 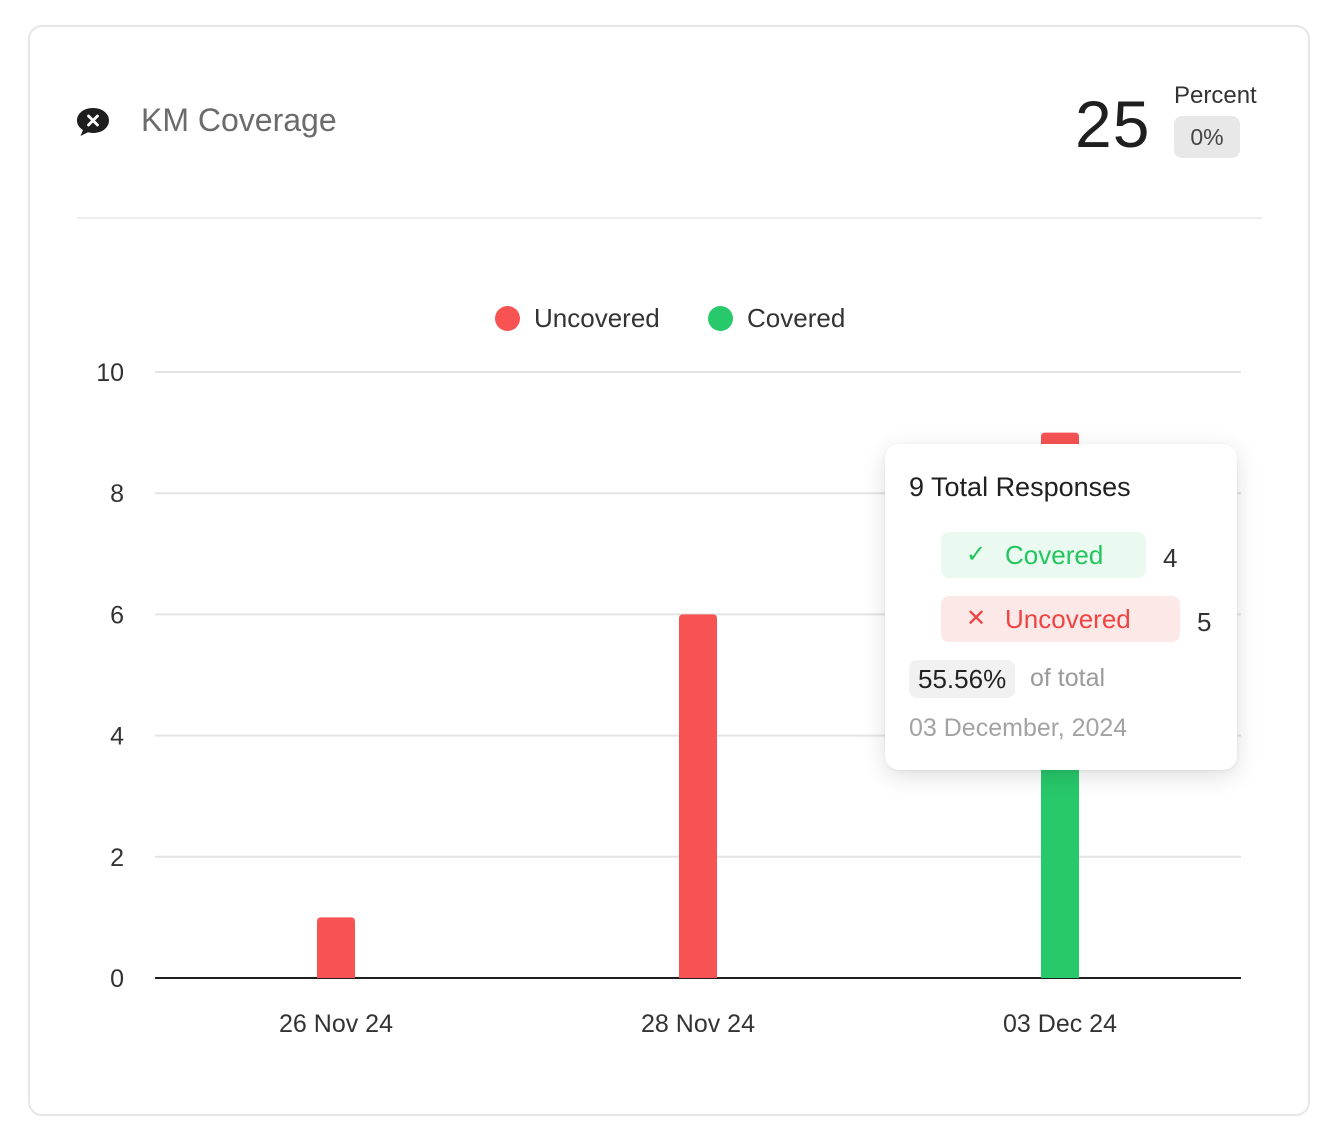 I want to click on y-tick-label: 4, so click(x=117, y=737).